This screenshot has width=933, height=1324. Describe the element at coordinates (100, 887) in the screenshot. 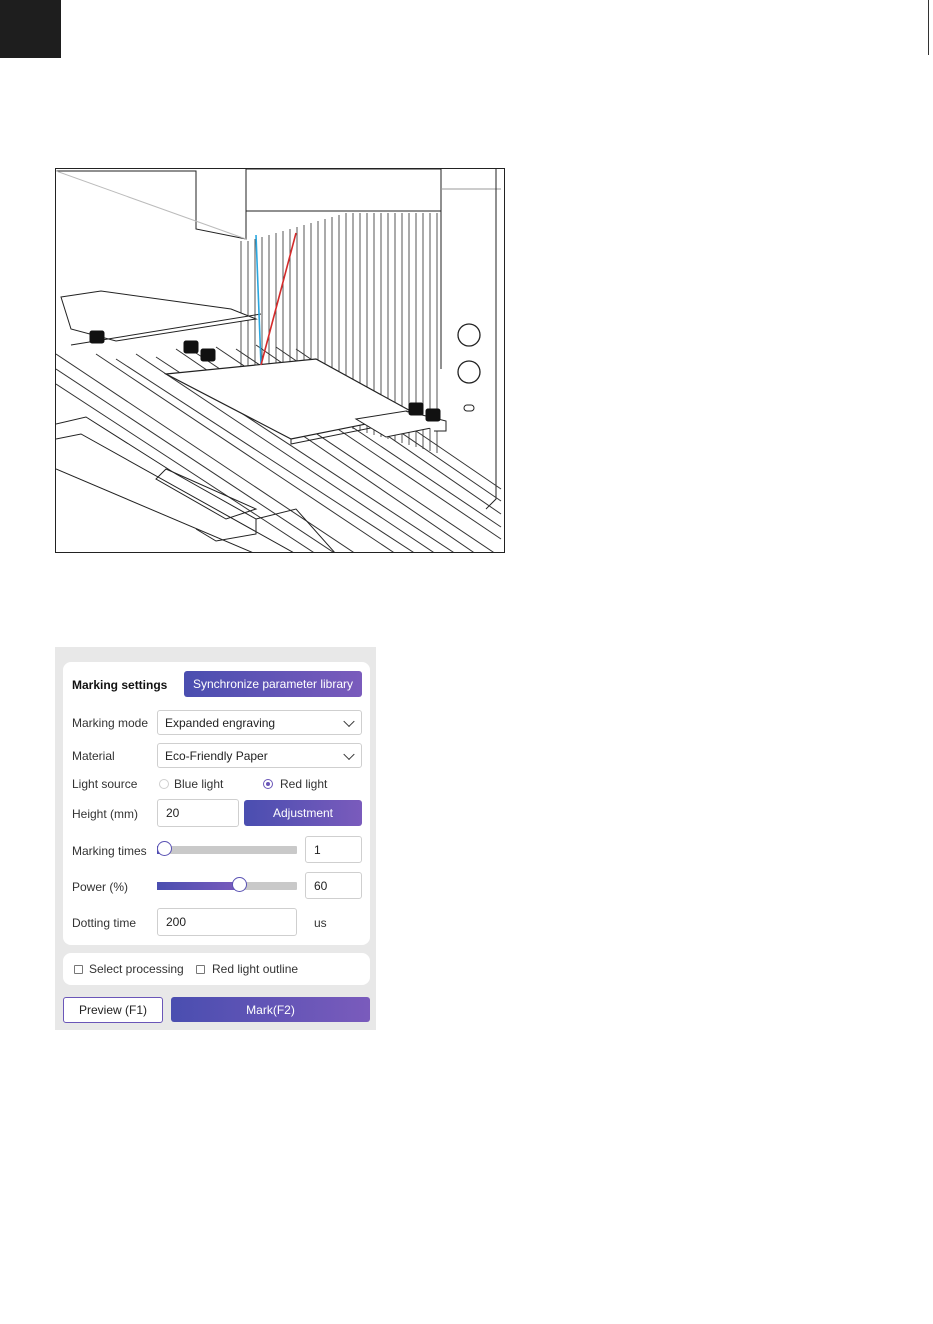

I see `power-label: Power (%)` at that location.